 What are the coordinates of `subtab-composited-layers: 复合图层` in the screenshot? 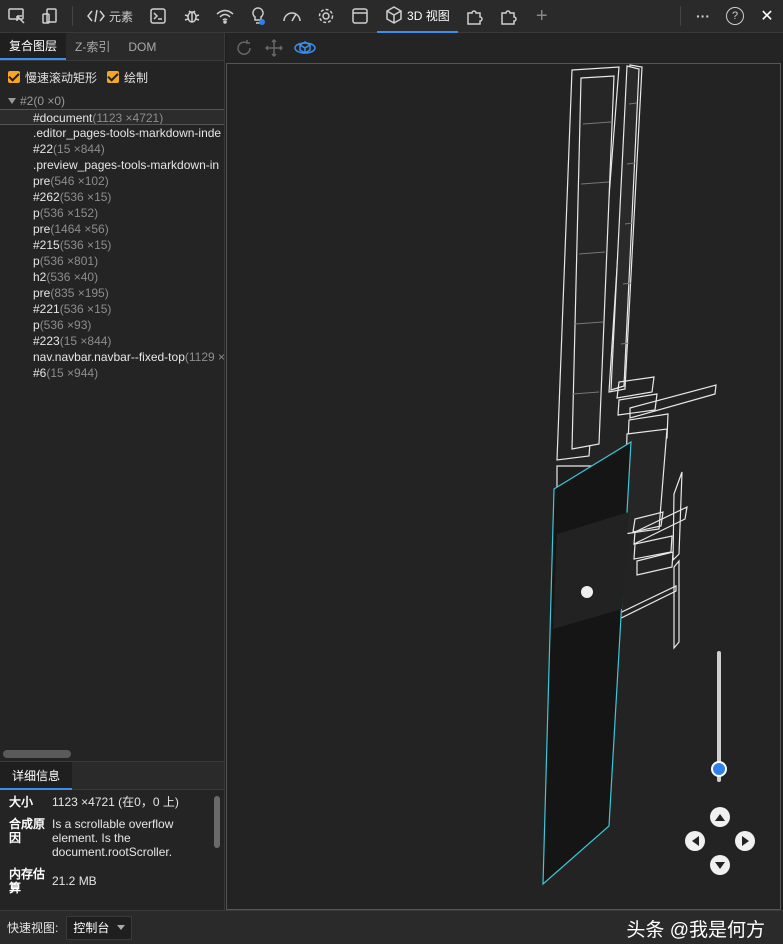 It's located at (33, 46).